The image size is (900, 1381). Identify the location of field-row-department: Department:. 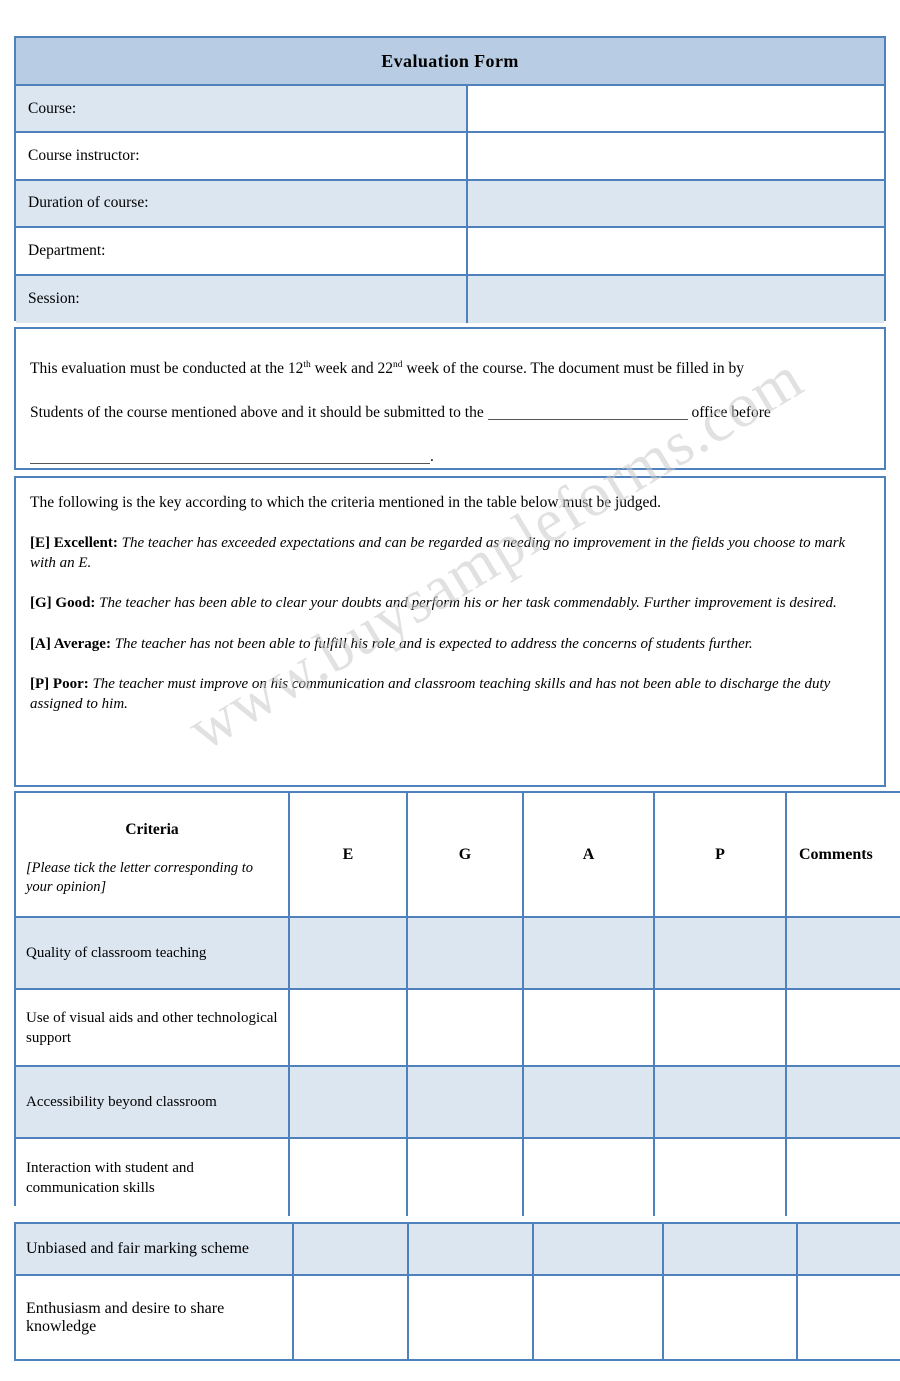
(450, 252).